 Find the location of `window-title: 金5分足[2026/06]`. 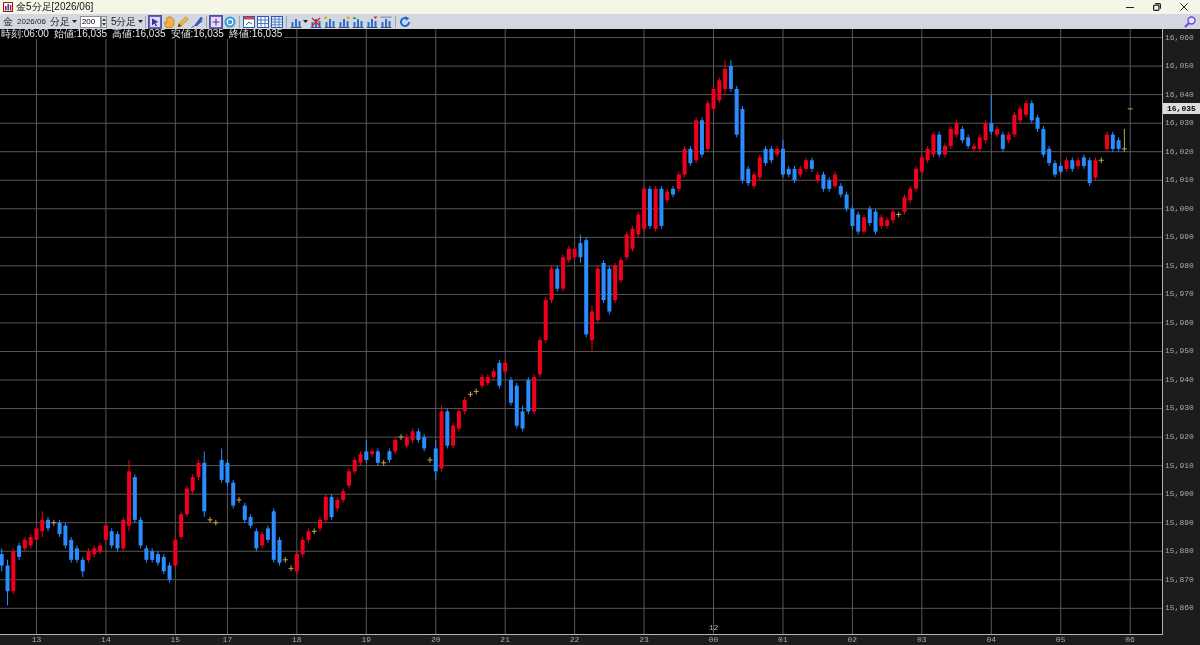

window-title: 金5分足[2026/06] is located at coordinates (55, 7).